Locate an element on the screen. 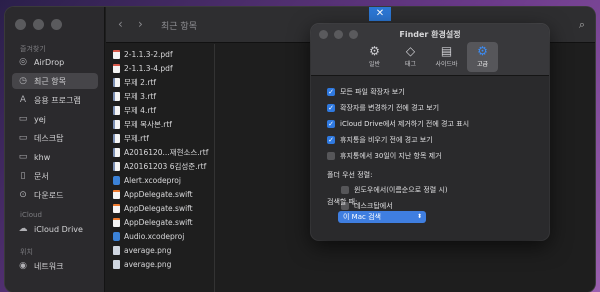 The height and width of the screenshot is (292, 600). tab-label: 태그 is located at coordinates (410, 64).